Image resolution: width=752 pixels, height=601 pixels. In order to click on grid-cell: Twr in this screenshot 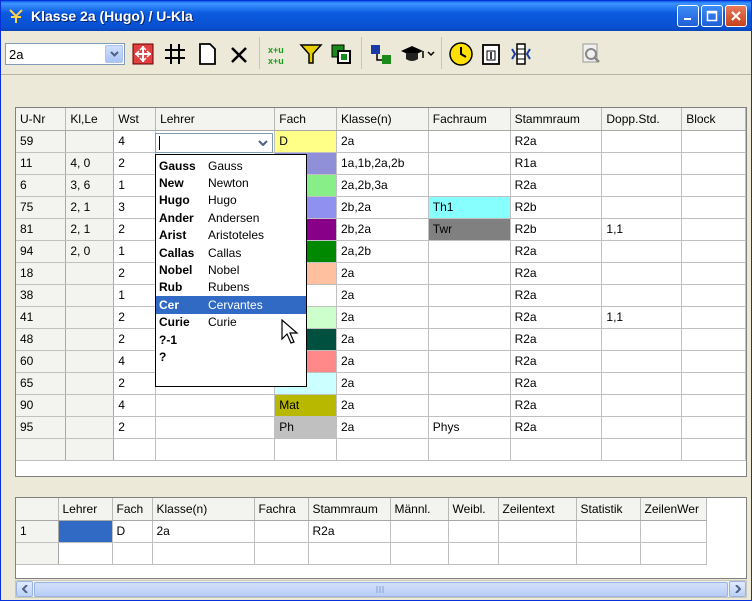, I will do `click(469, 229)`.